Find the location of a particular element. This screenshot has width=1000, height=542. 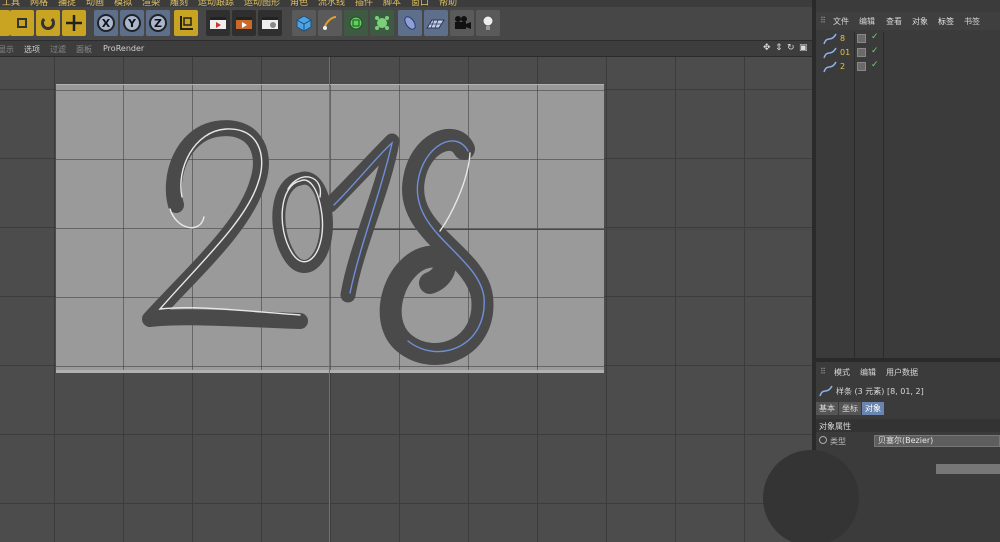

glyph-0-shape is located at coordinates (302, 222).